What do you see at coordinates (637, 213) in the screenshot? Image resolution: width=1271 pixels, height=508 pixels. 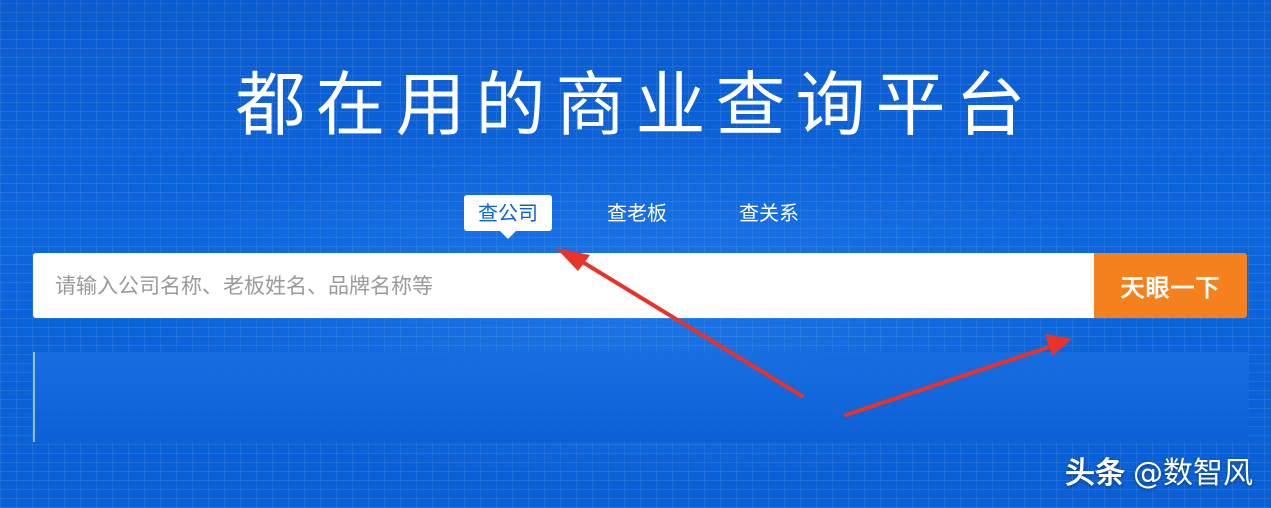 I see `tab-boss: 查老板` at bounding box center [637, 213].